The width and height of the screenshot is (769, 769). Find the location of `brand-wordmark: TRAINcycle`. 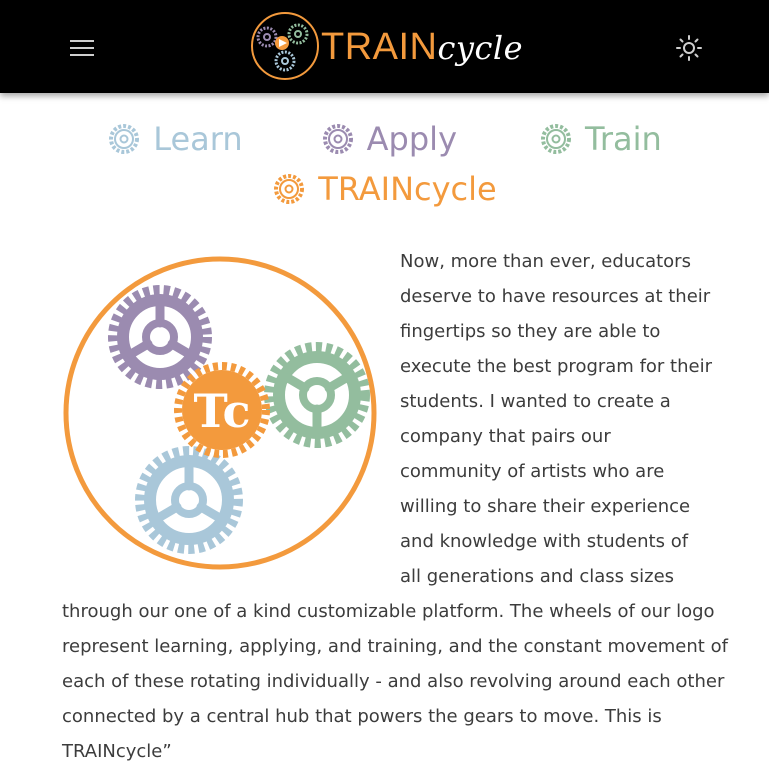

brand-wordmark: TRAINcycle is located at coordinates (422, 47).